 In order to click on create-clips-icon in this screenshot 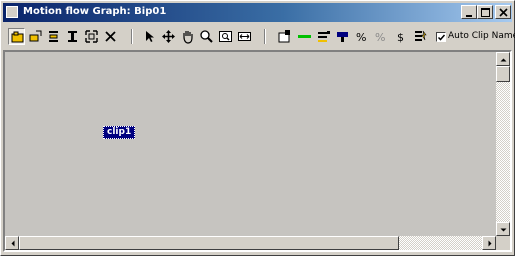, I will do `click(17, 37)`.